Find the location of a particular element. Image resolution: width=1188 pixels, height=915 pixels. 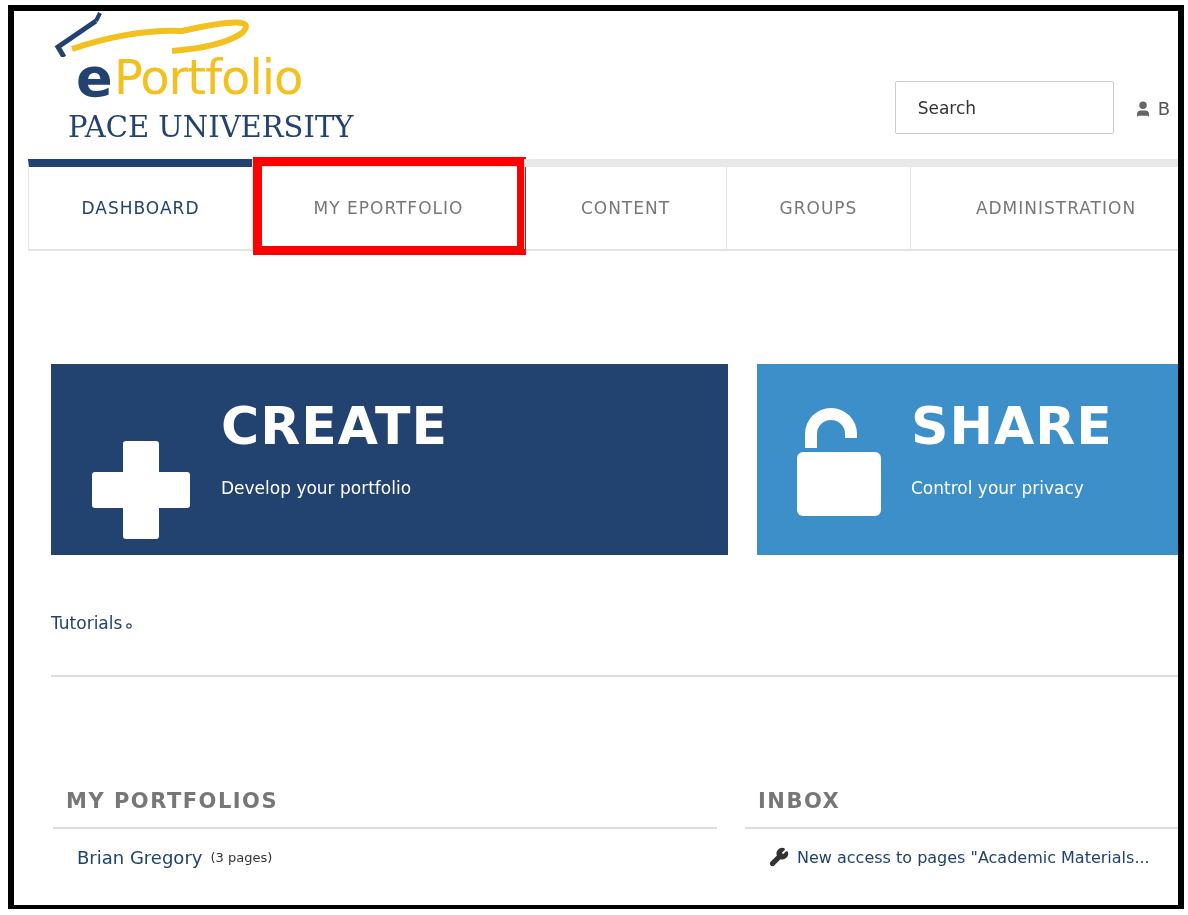

action-card: SHARE Control your privacy is located at coordinates (967, 459).